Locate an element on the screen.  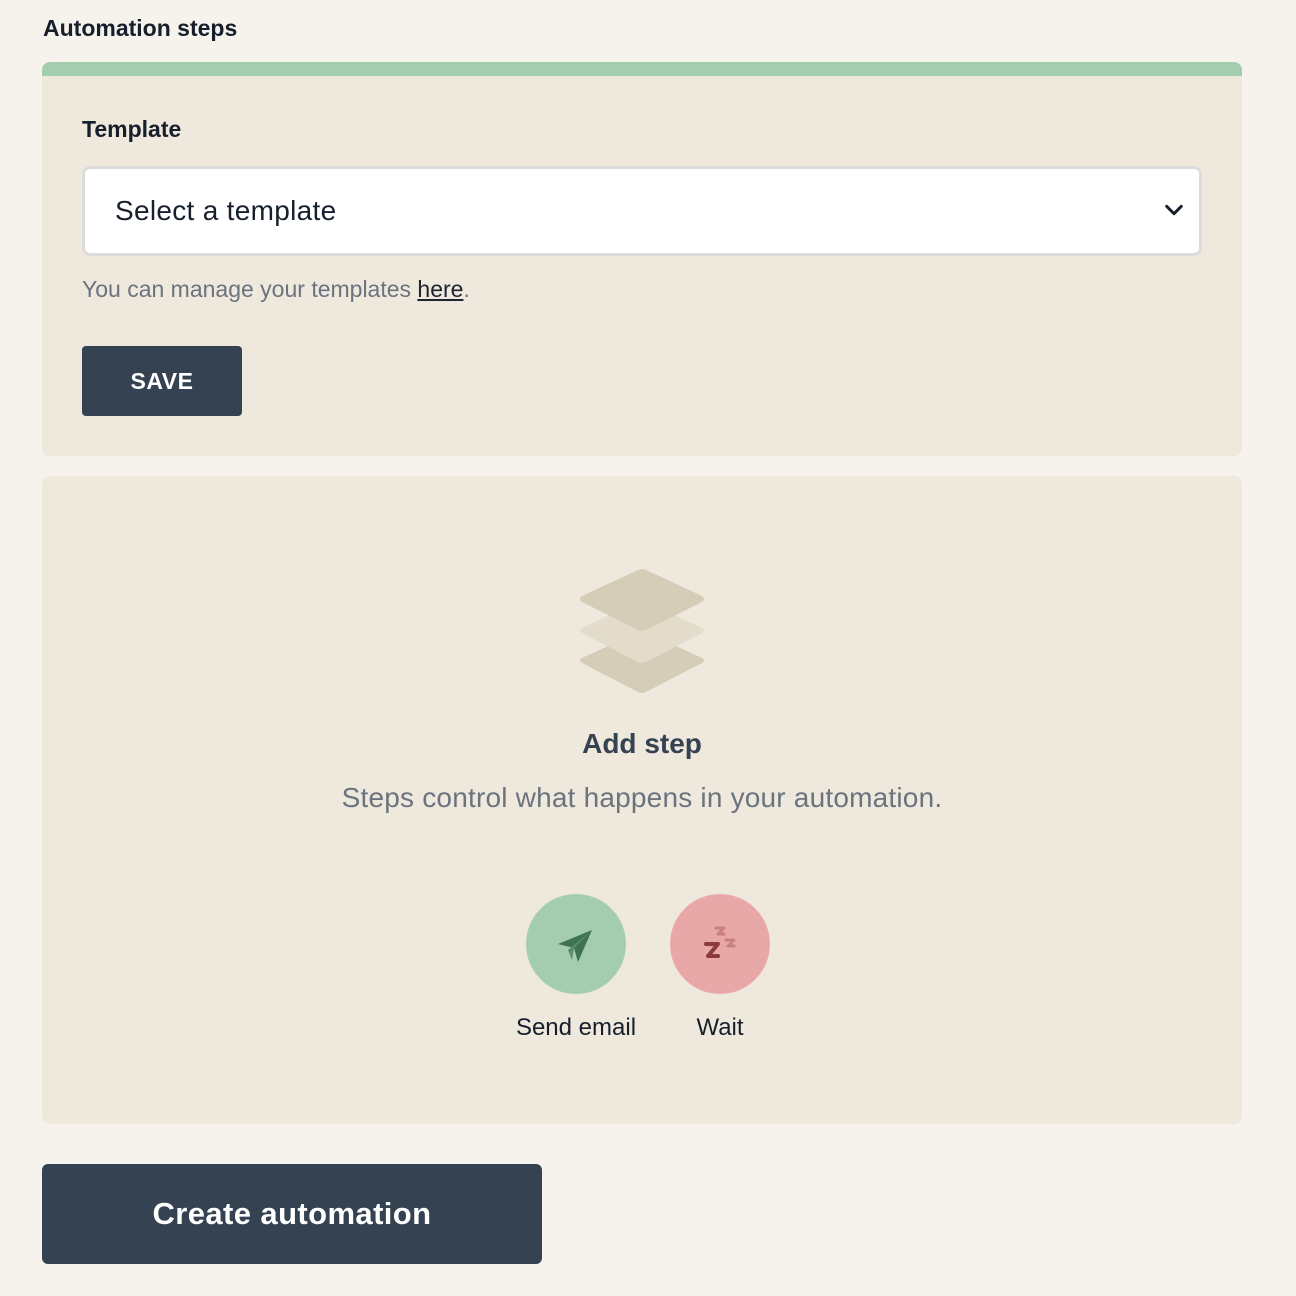
help-text-suffix: . is located at coordinates (466, 289).